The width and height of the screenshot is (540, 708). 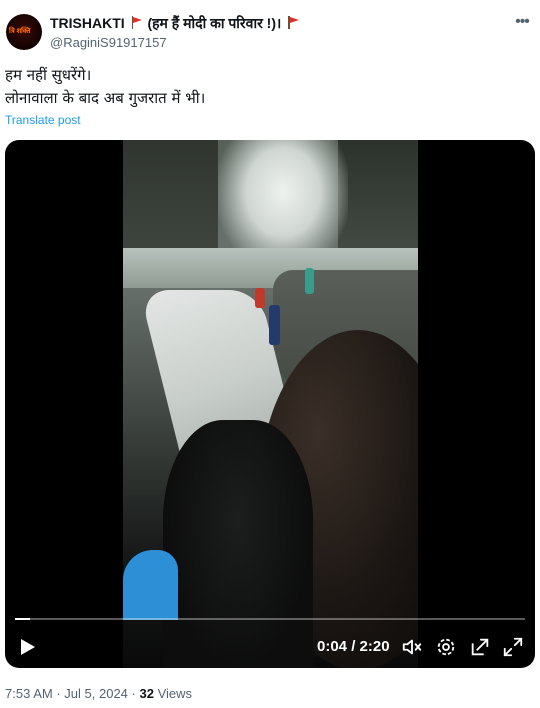 What do you see at coordinates (87, 23) in the screenshot?
I see `display-name-text: TRISHAKTI` at bounding box center [87, 23].